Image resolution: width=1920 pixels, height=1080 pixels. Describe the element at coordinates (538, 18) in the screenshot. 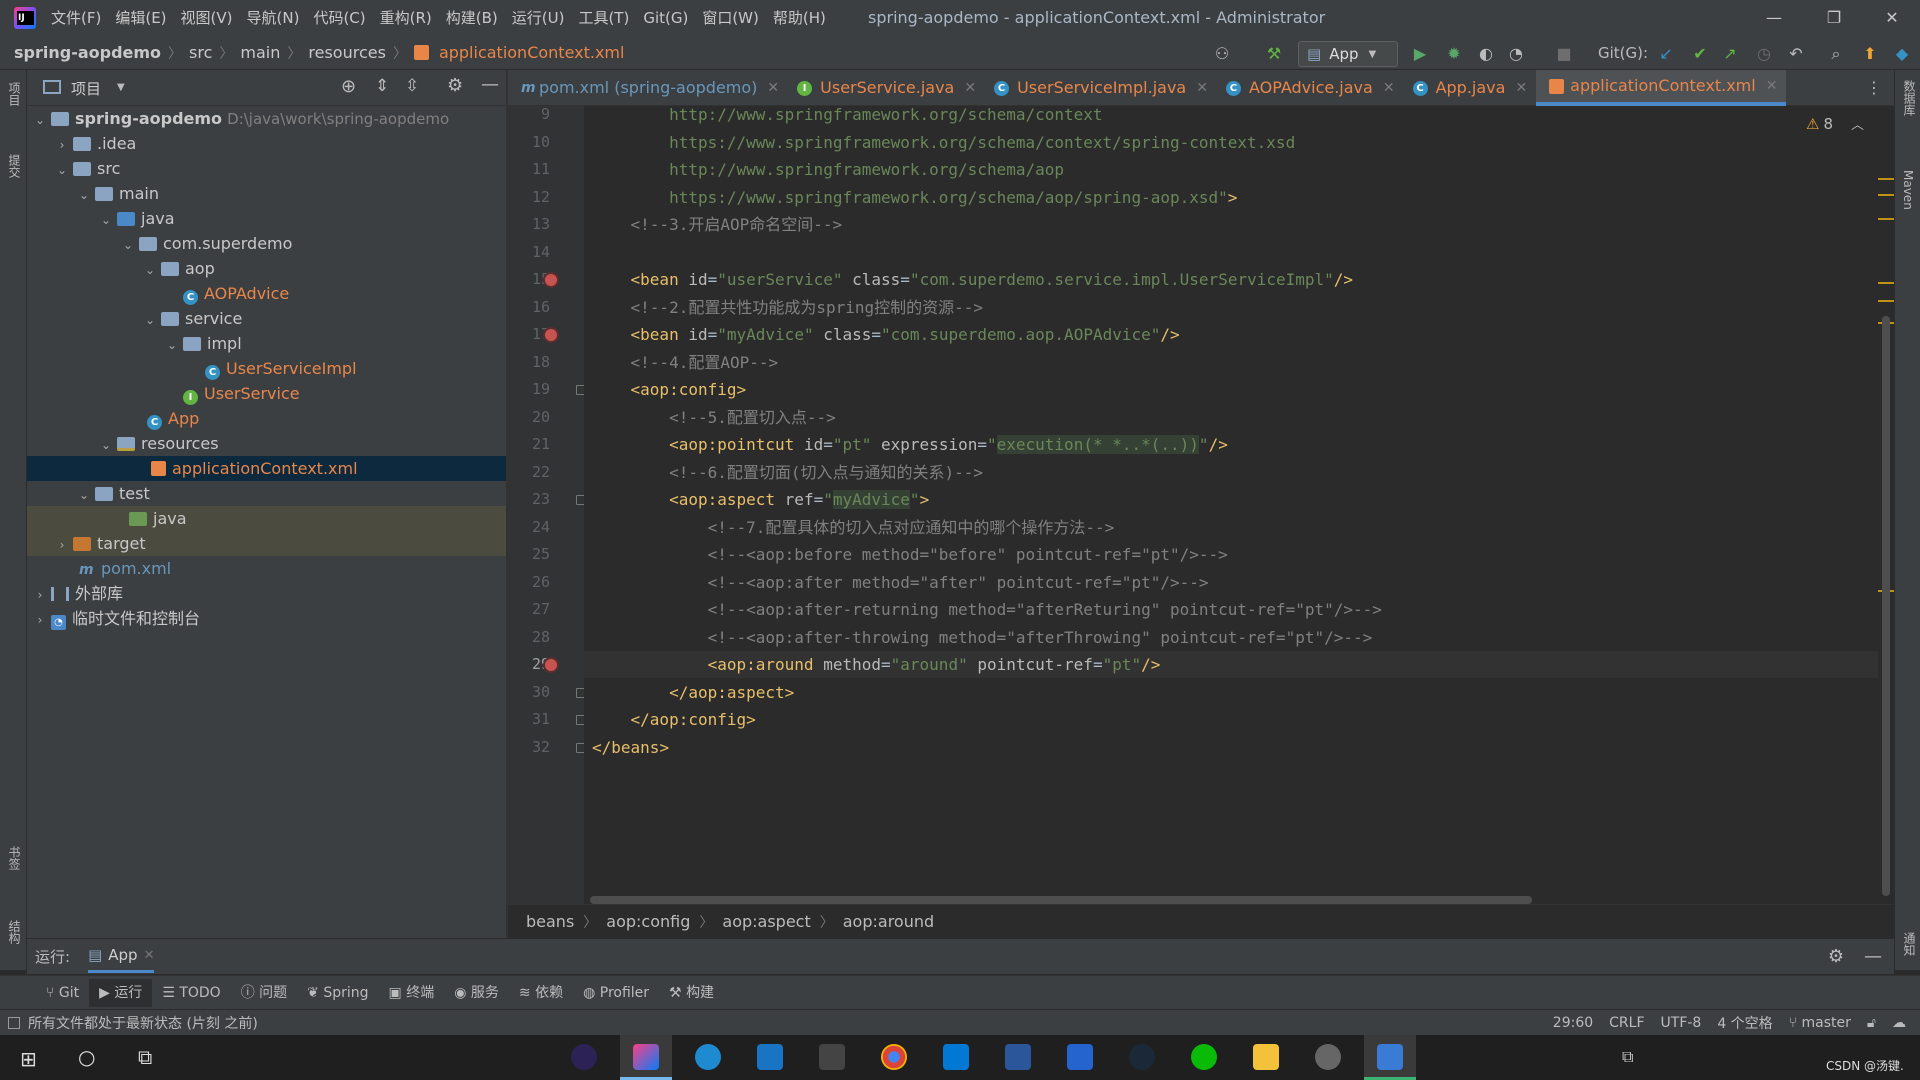

I see `menu-run: 运行(U)` at that location.